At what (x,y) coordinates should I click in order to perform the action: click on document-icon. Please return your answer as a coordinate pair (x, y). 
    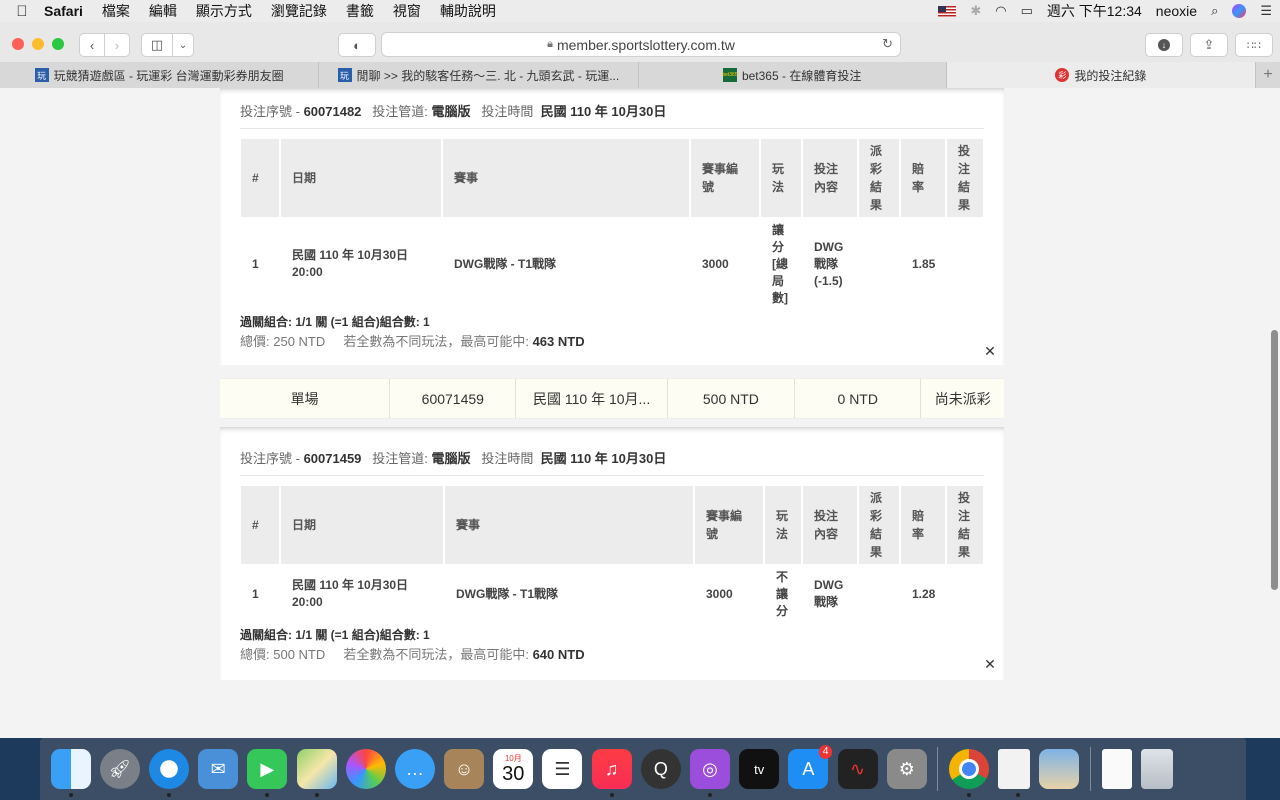
    Looking at the image, I should click on (1014, 773).